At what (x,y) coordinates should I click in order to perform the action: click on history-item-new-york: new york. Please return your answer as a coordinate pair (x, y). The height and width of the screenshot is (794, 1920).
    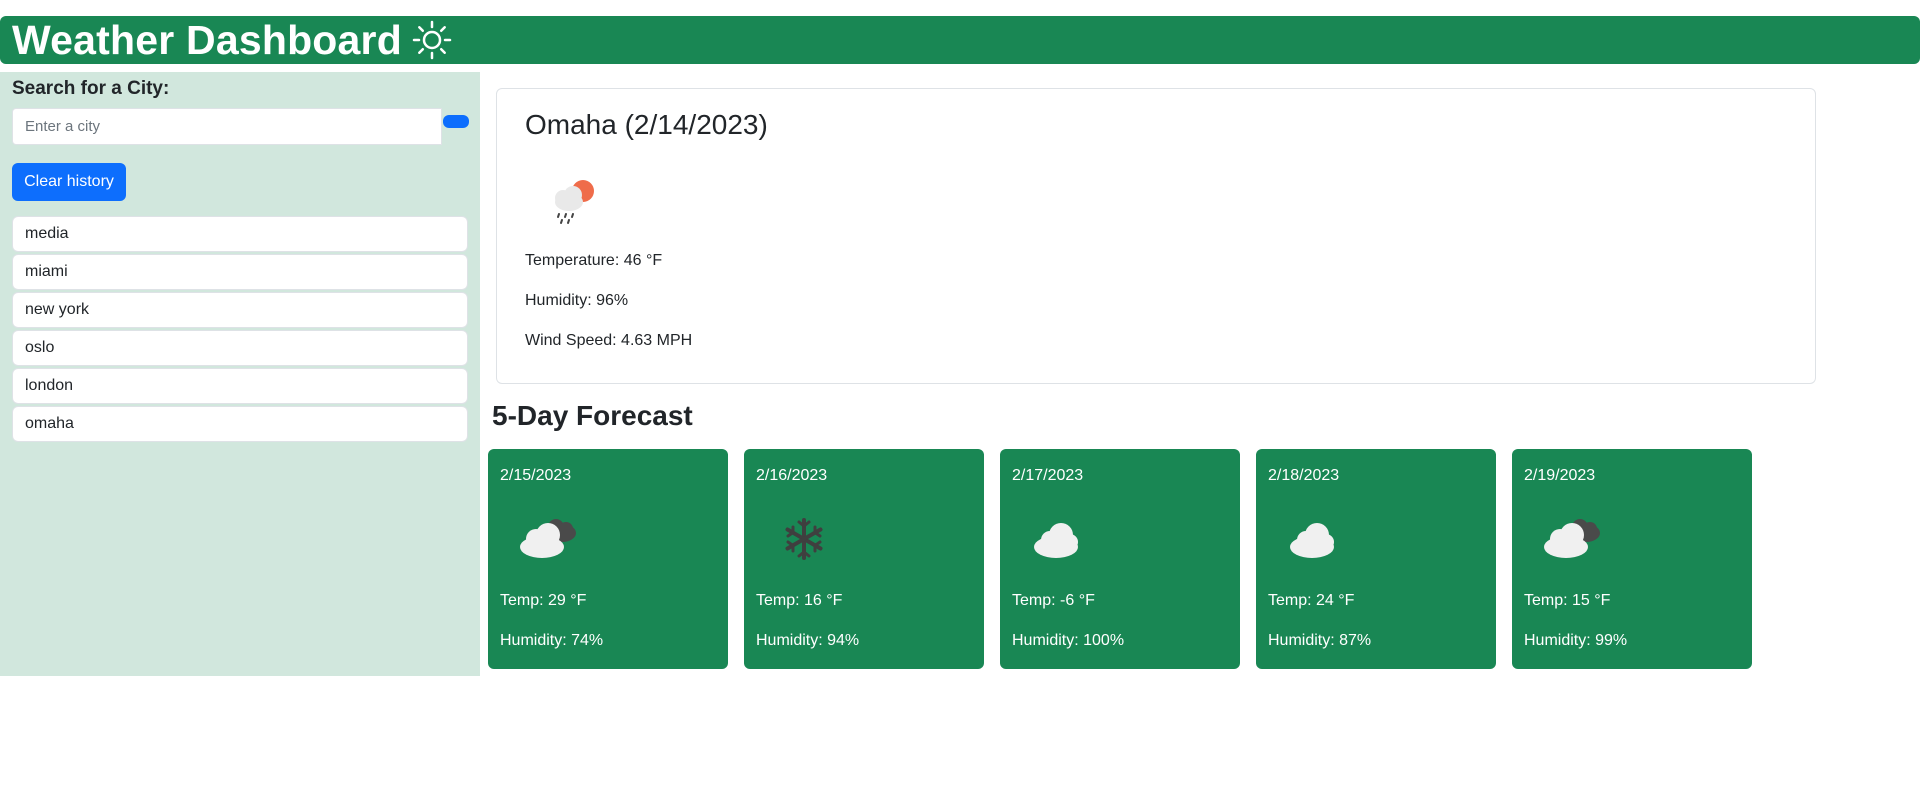
    Looking at the image, I should click on (240, 310).